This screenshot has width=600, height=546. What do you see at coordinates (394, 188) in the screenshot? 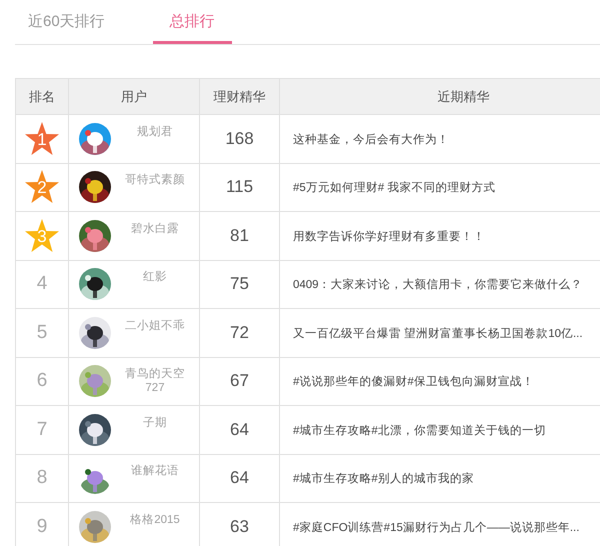
I see `post-link: #5万元如何理财# 我家不同的理财方式` at bounding box center [394, 188].